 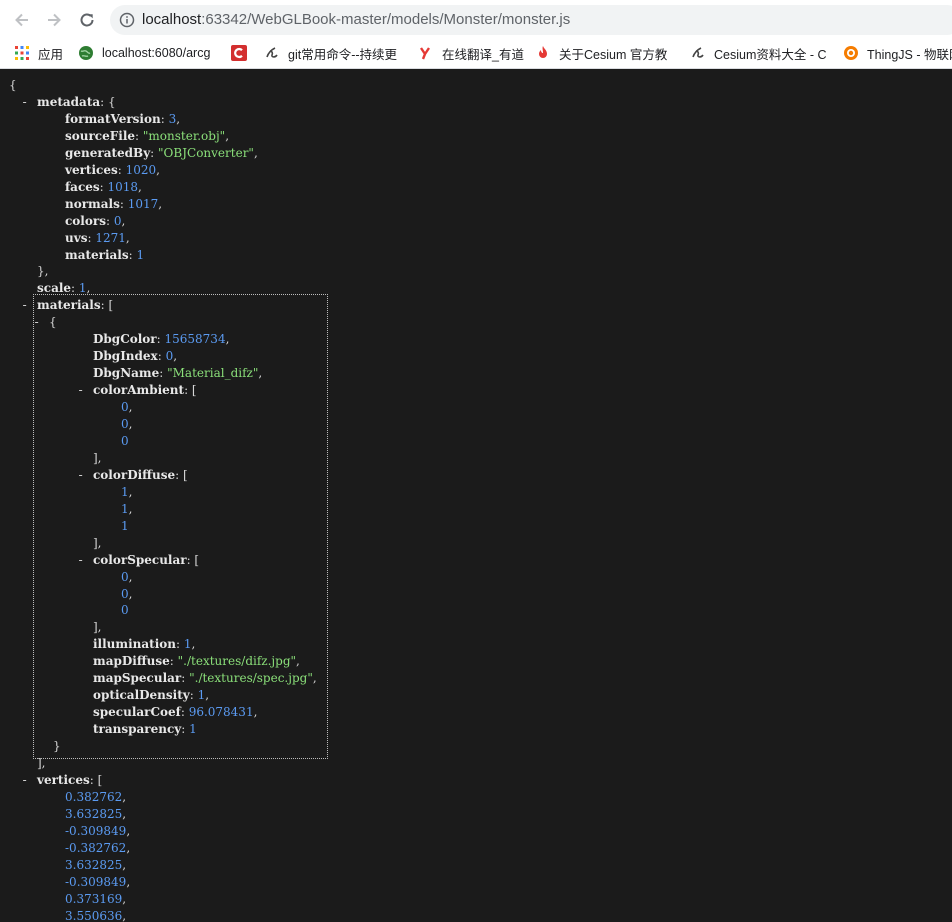 I want to click on json-line: 3.550636,, so click(x=95, y=915).